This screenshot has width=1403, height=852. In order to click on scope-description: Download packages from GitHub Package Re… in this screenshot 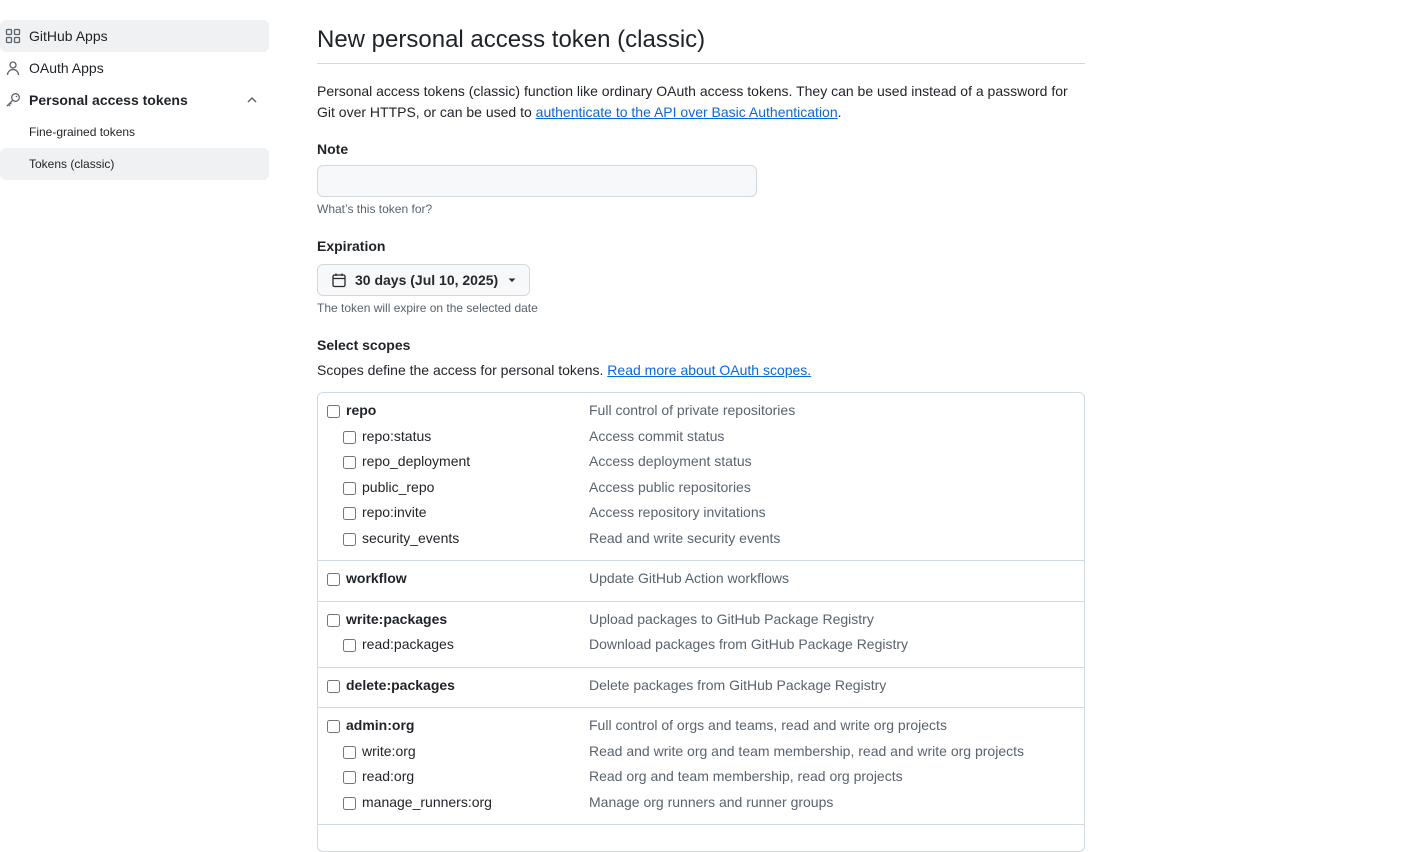, I will do `click(749, 644)`.